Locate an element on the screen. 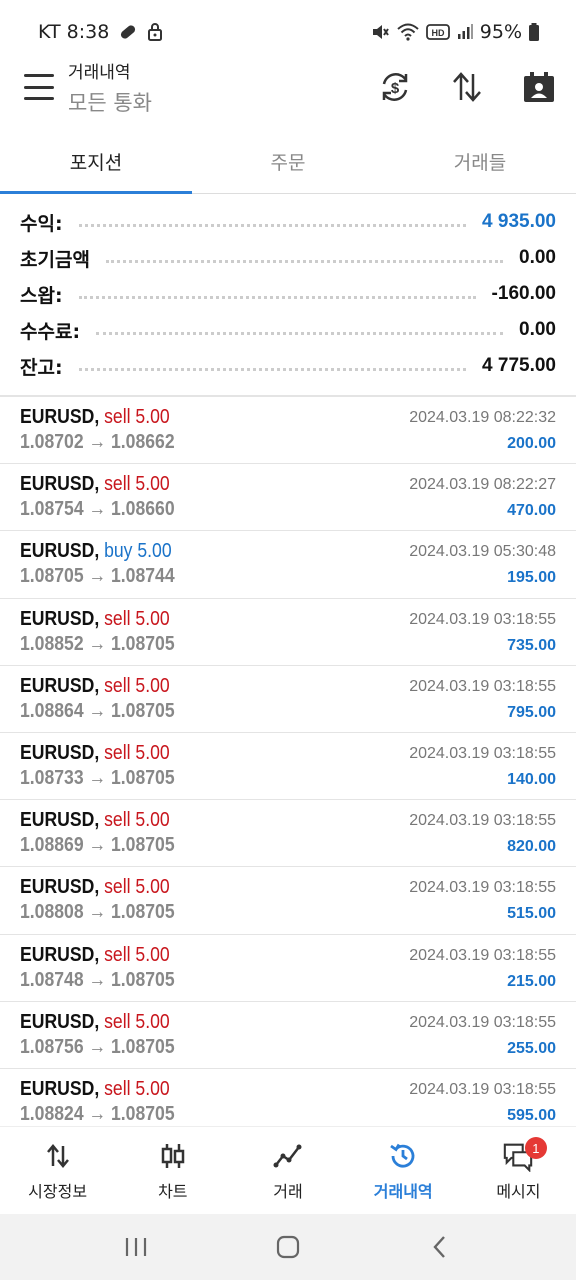  recent-apps-icon is located at coordinates (136, 1247).